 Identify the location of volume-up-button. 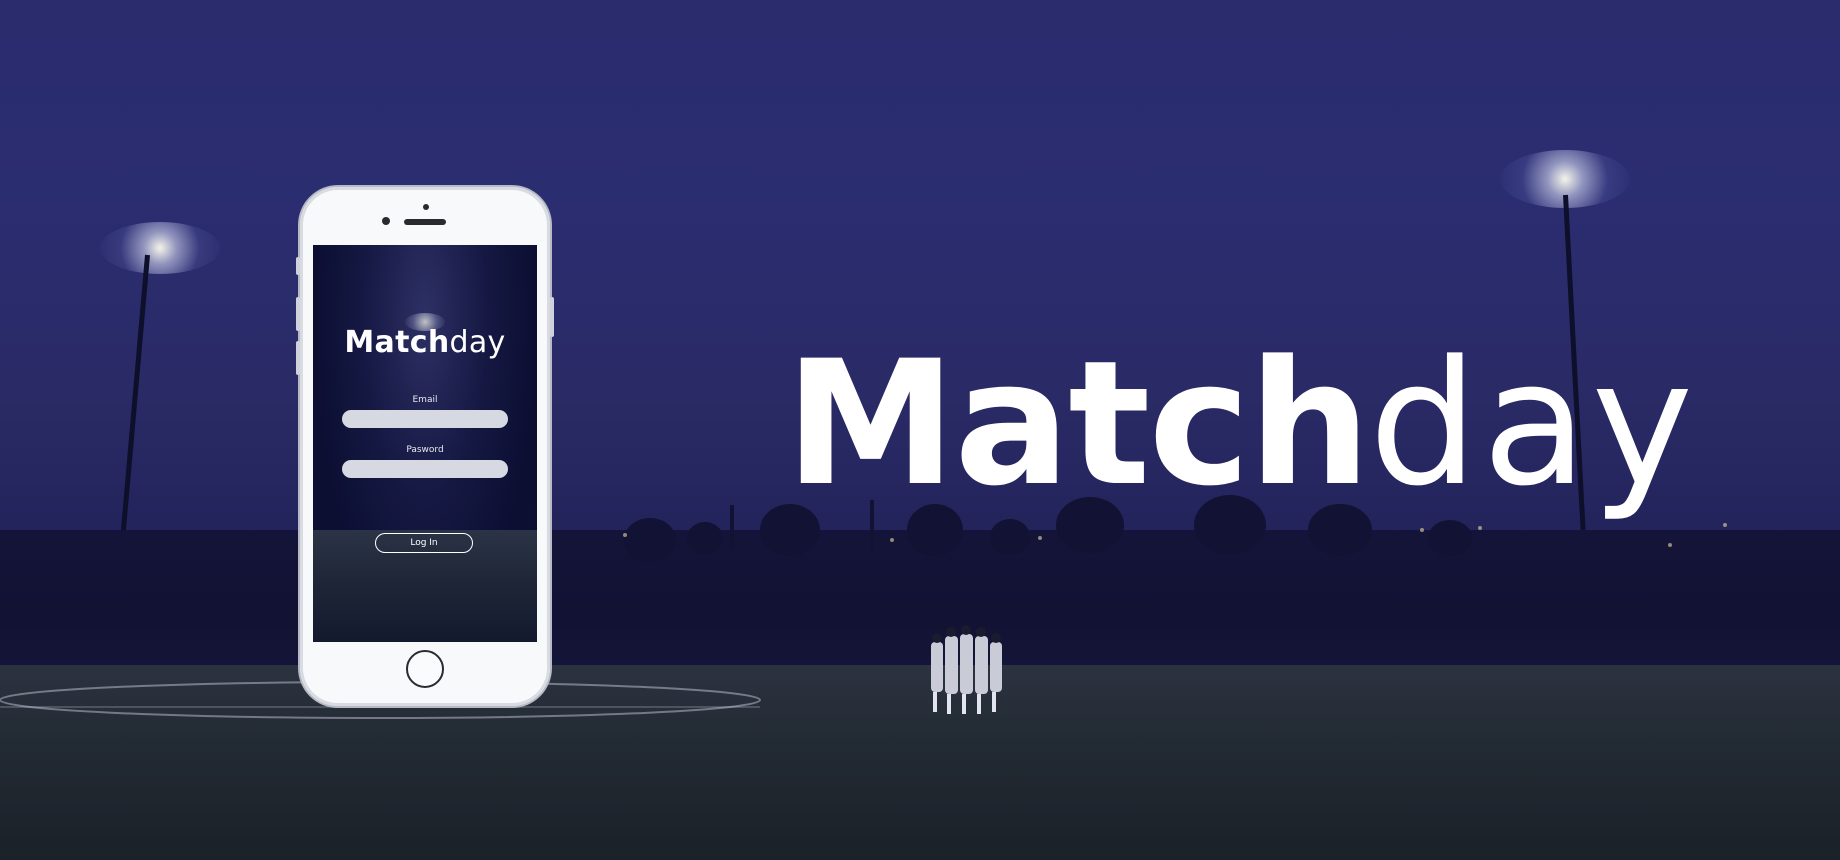
(298, 314).